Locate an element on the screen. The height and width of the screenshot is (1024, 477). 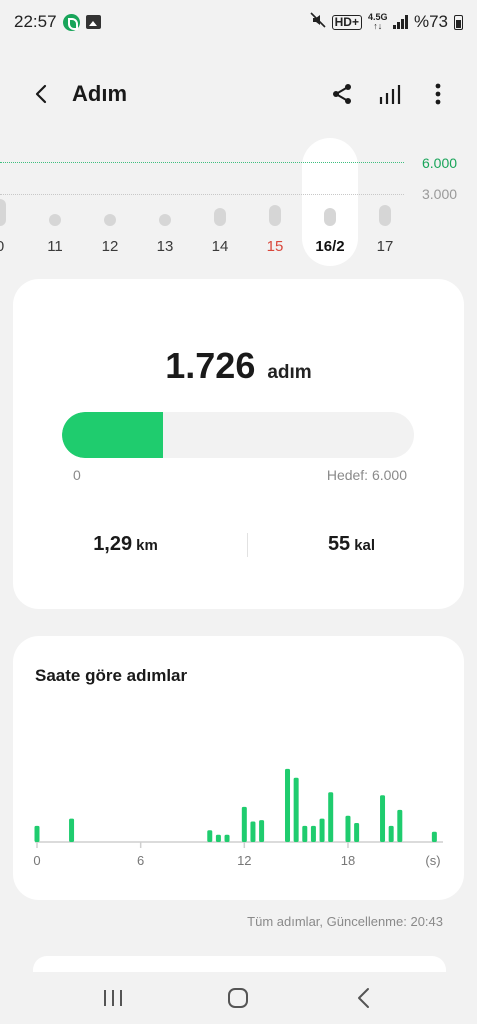
hourly-steps-chart: 0 6 12 18 (s) is located at coordinates (238, 818).